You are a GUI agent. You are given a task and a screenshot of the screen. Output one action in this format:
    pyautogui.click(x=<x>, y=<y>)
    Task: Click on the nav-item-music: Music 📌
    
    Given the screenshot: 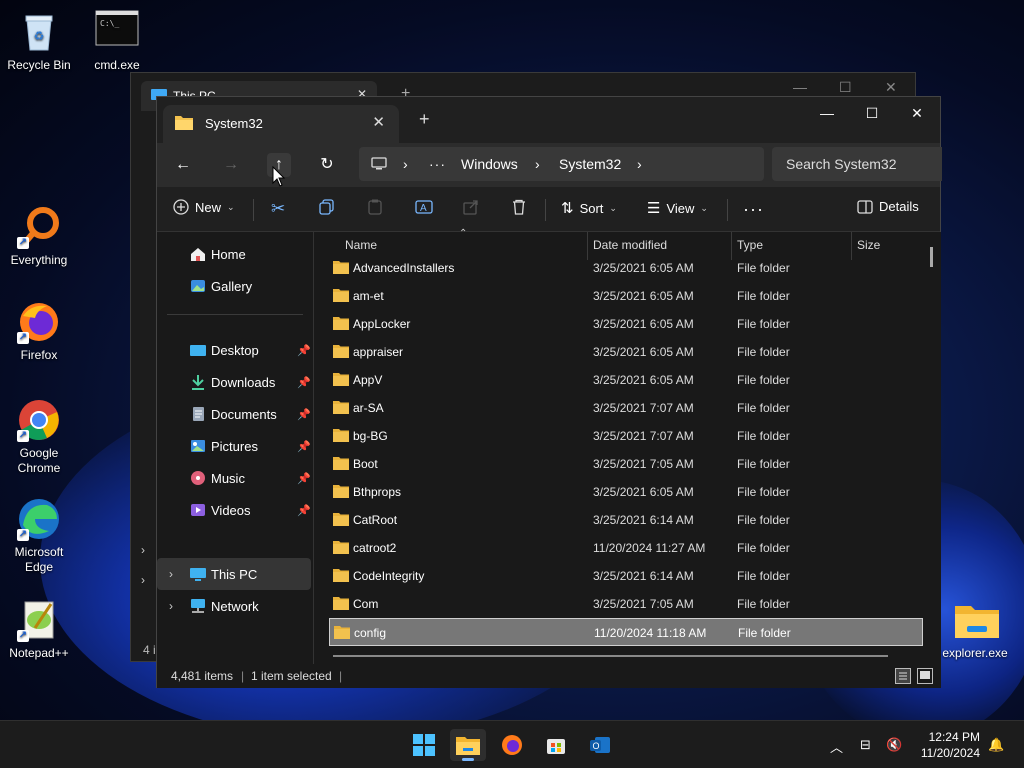 What is the action you would take?
    pyautogui.click(x=234, y=478)
    